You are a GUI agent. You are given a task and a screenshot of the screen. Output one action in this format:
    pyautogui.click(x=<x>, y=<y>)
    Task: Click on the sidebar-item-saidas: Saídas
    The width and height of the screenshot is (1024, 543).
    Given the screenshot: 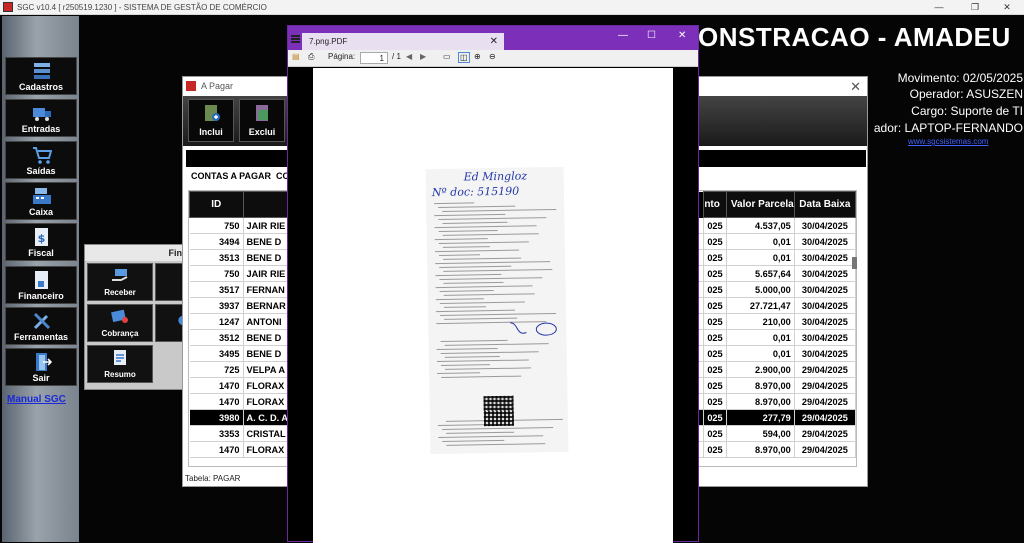 What is the action you would take?
    pyautogui.click(x=41, y=160)
    